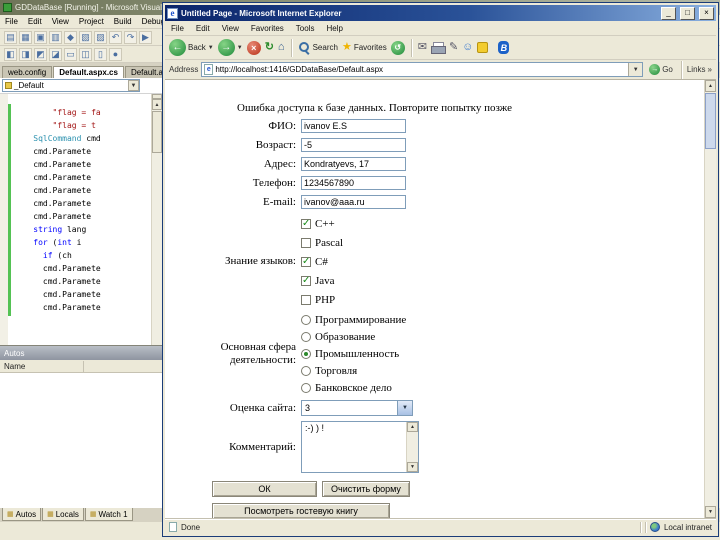 This screenshot has width=720, height=540. Describe the element at coordinates (211, 48) in the screenshot. I see `back-chevron-icon: ▼` at that location.